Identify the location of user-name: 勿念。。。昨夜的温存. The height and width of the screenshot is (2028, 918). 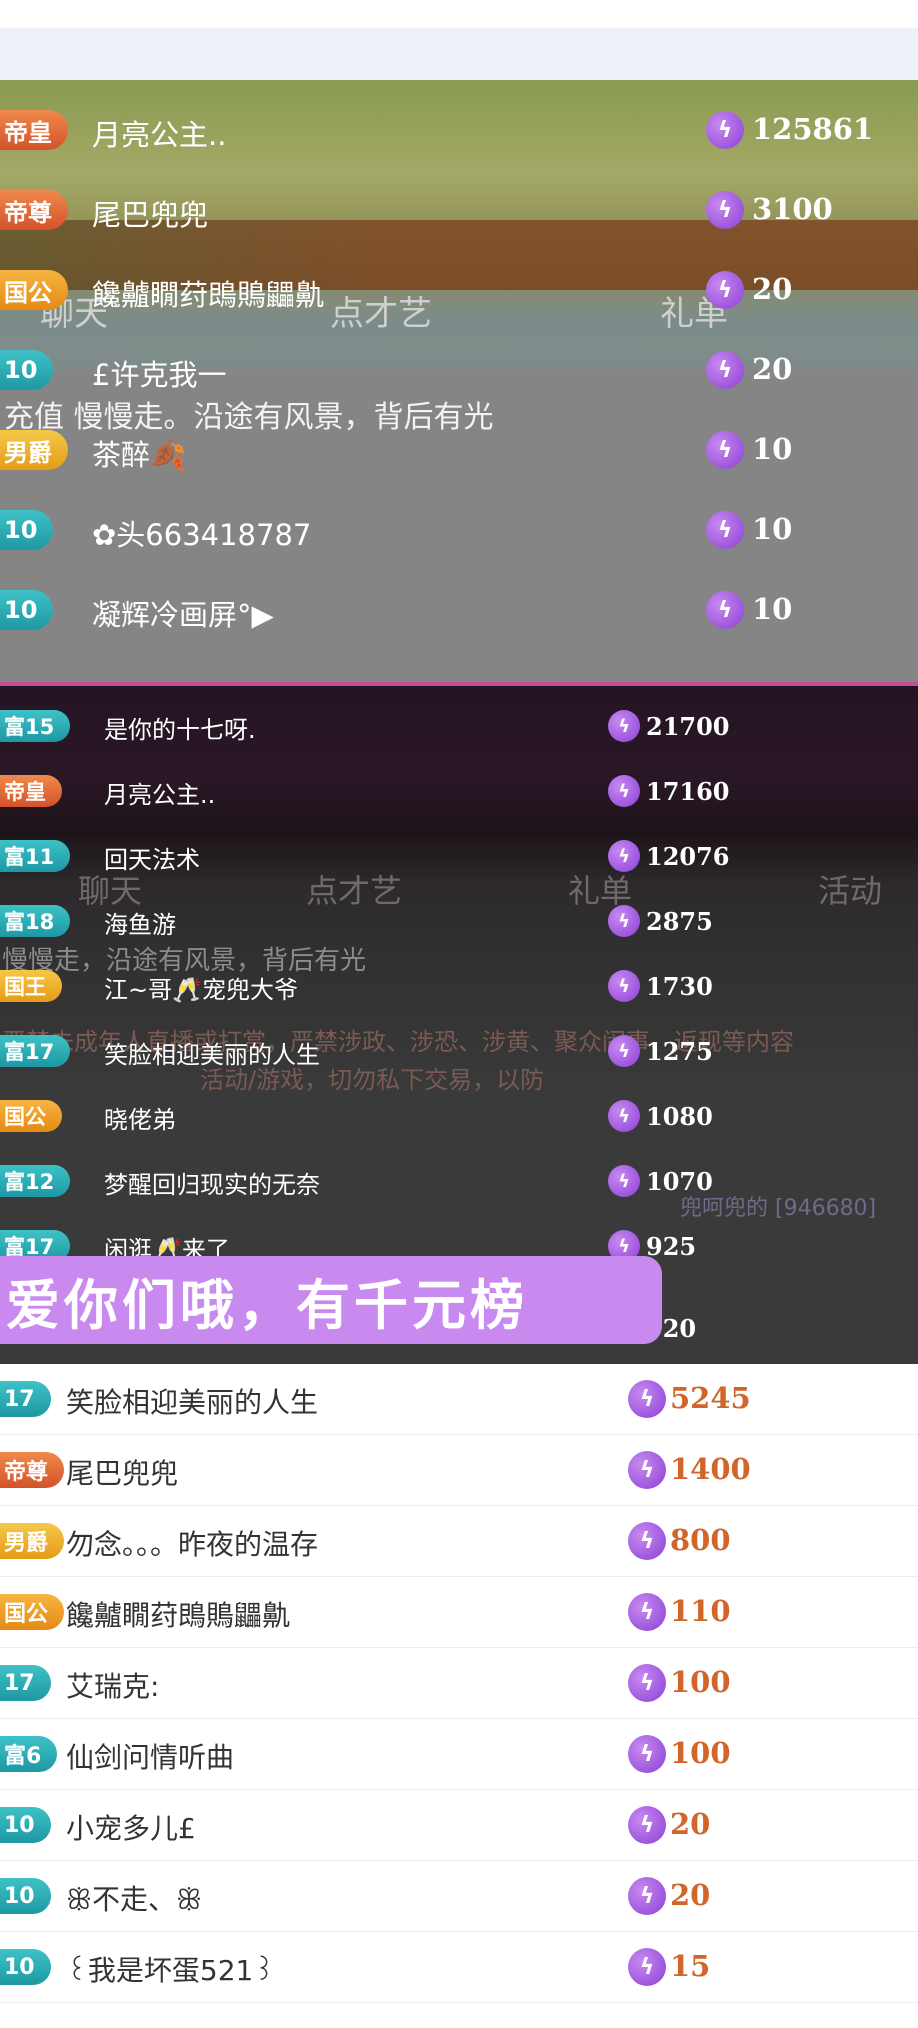
(192, 1543).